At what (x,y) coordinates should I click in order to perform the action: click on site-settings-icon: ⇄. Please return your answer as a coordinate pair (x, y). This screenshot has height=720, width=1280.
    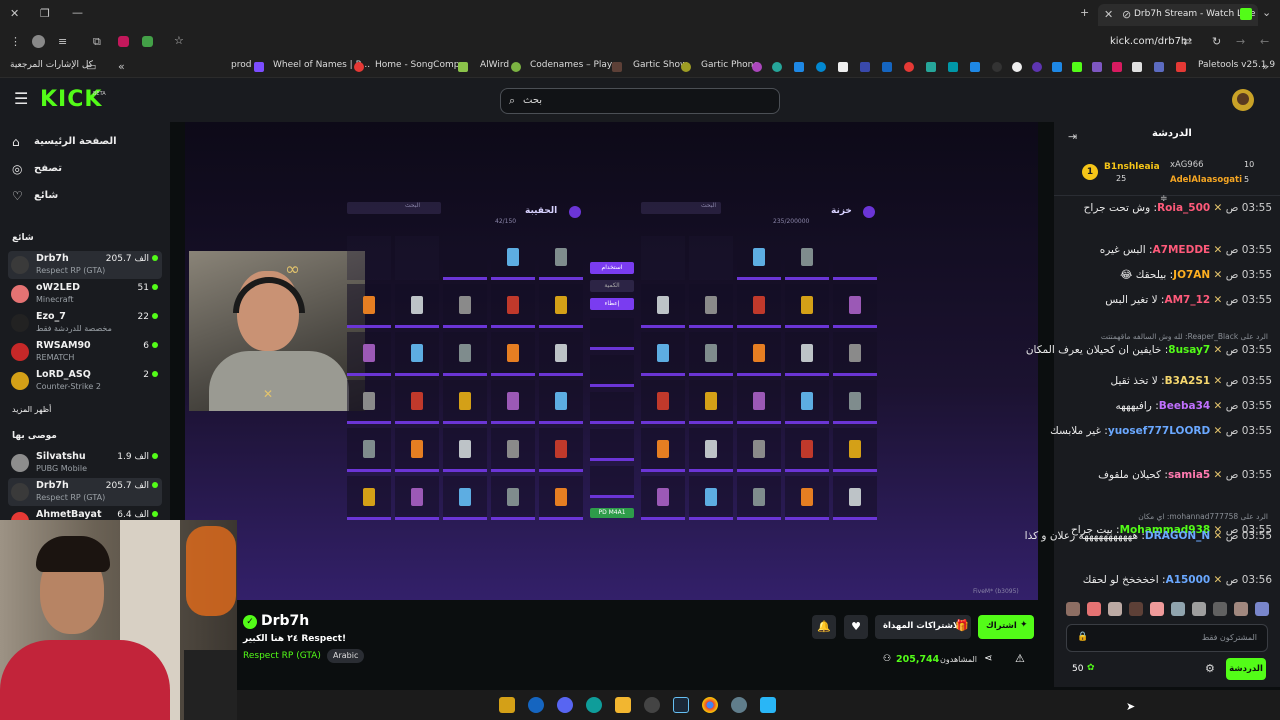
    Looking at the image, I should click on (1187, 42).